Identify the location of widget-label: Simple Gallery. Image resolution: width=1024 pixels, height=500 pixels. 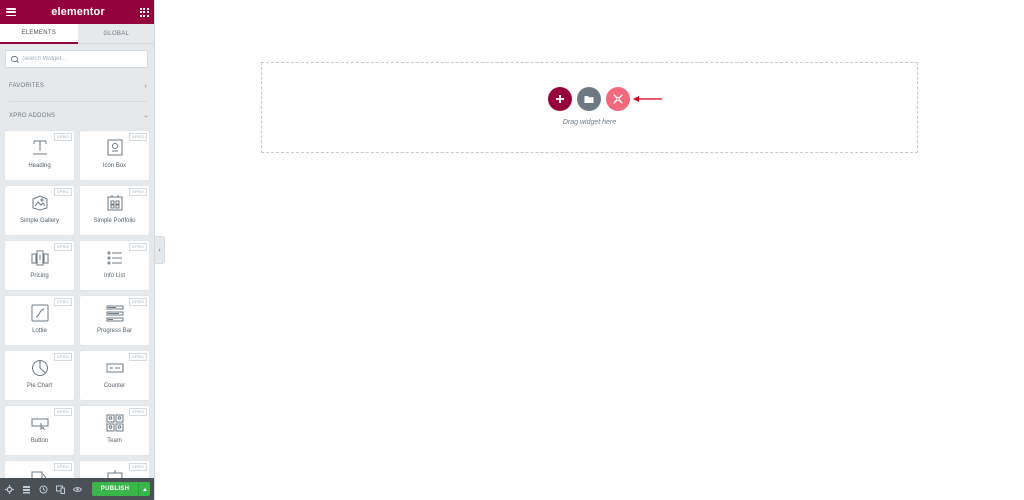
(39, 221).